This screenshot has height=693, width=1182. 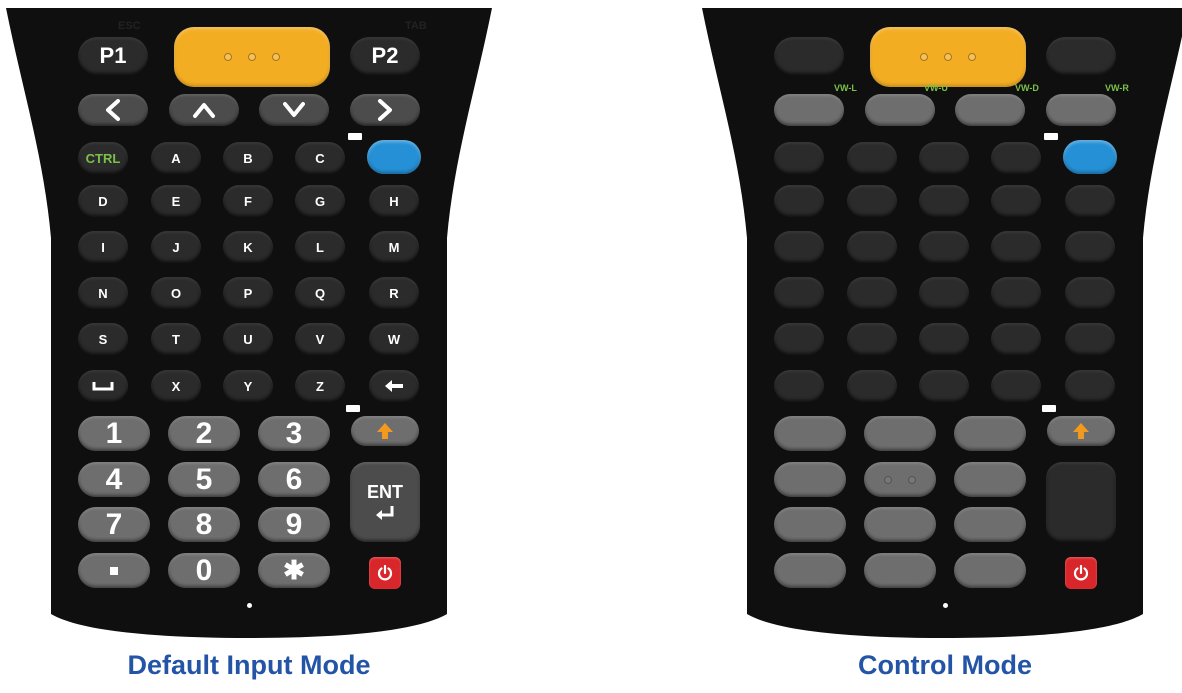 What do you see at coordinates (320, 158) in the screenshot?
I see `key-c: C` at bounding box center [320, 158].